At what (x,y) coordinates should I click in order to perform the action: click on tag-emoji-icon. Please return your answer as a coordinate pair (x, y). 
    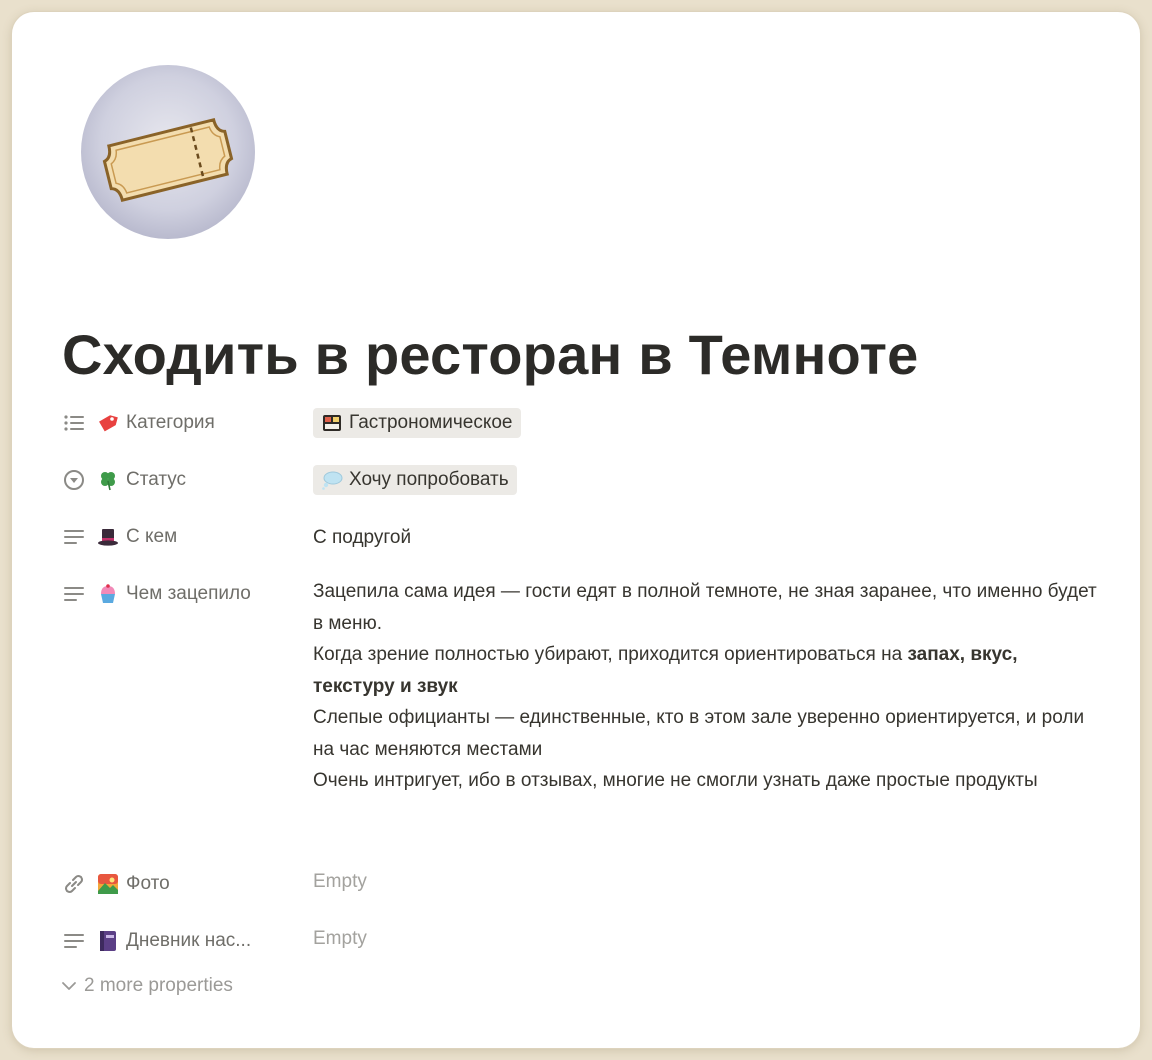
    Looking at the image, I should click on (108, 423).